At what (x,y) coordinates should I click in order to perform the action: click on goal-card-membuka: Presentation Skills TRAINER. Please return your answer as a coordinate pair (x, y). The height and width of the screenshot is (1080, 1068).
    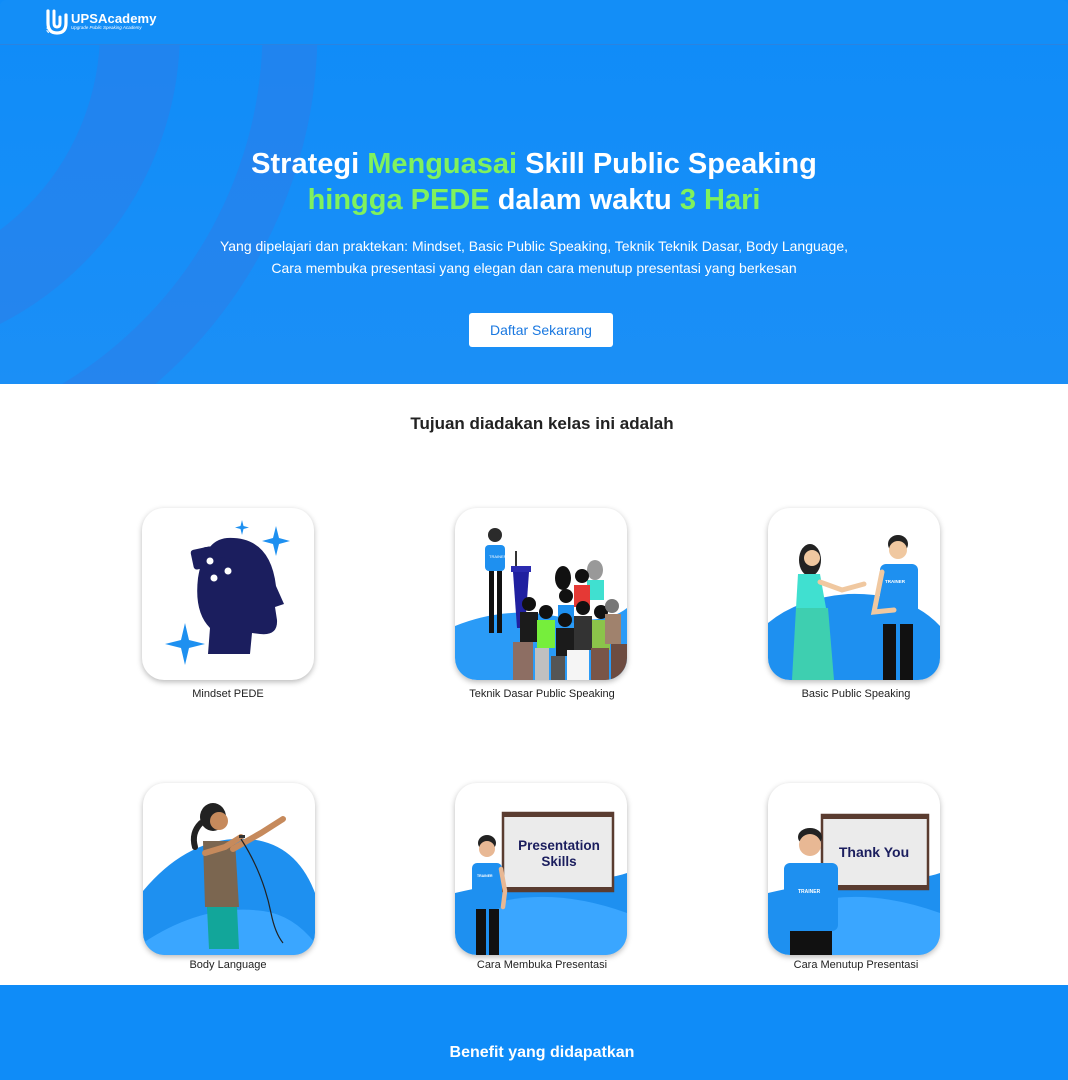
    Looking at the image, I should click on (541, 869).